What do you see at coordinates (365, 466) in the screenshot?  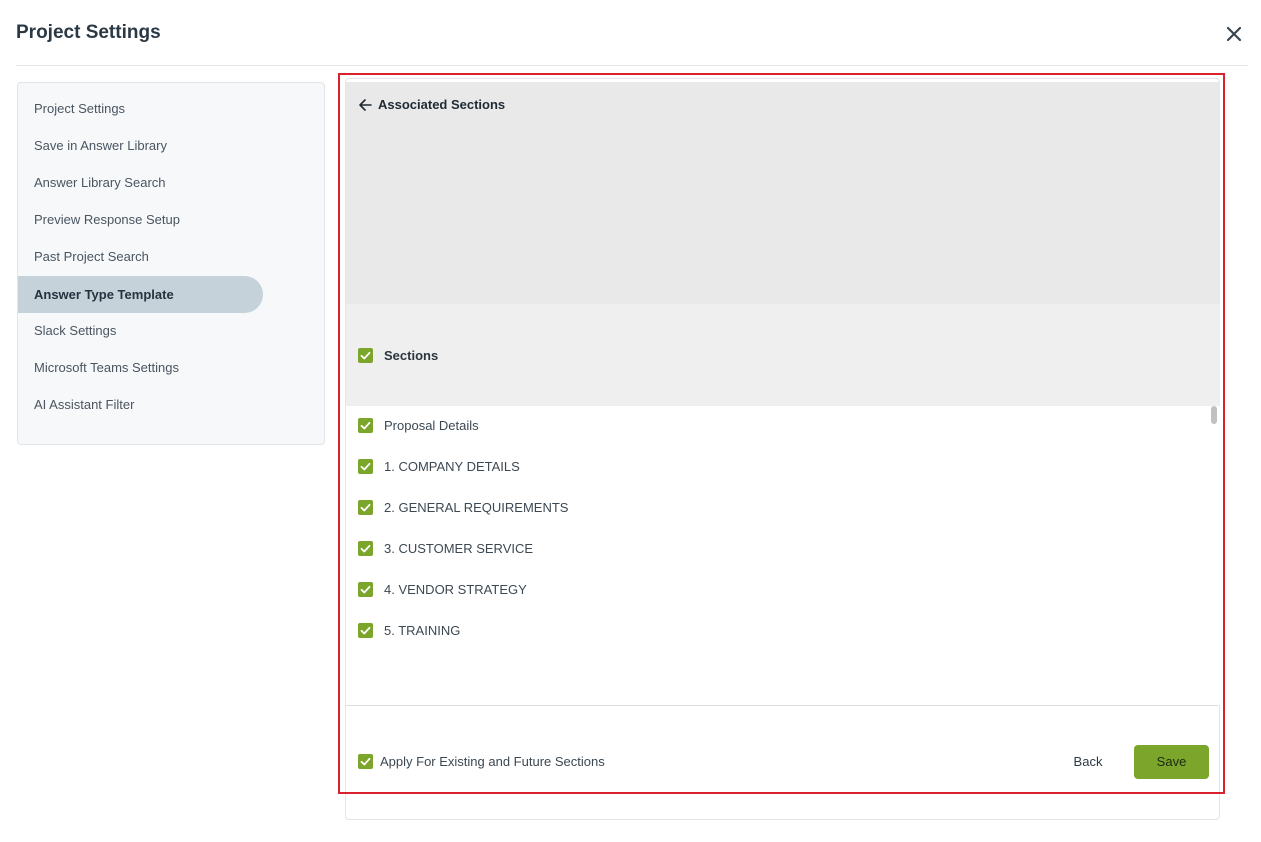 I see `section-checkbox-company-details` at bounding box center [365, 466].